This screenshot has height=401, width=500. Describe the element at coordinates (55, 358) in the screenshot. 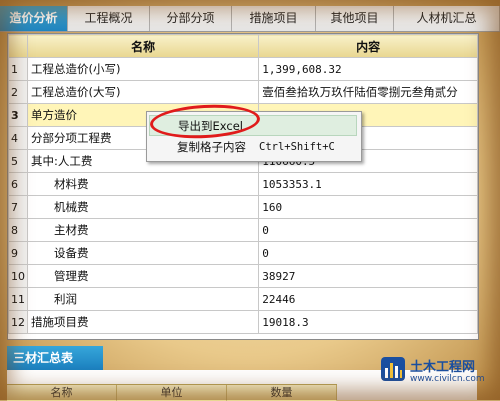

I see `bottom-section-title: 三材汇总表` at that location.